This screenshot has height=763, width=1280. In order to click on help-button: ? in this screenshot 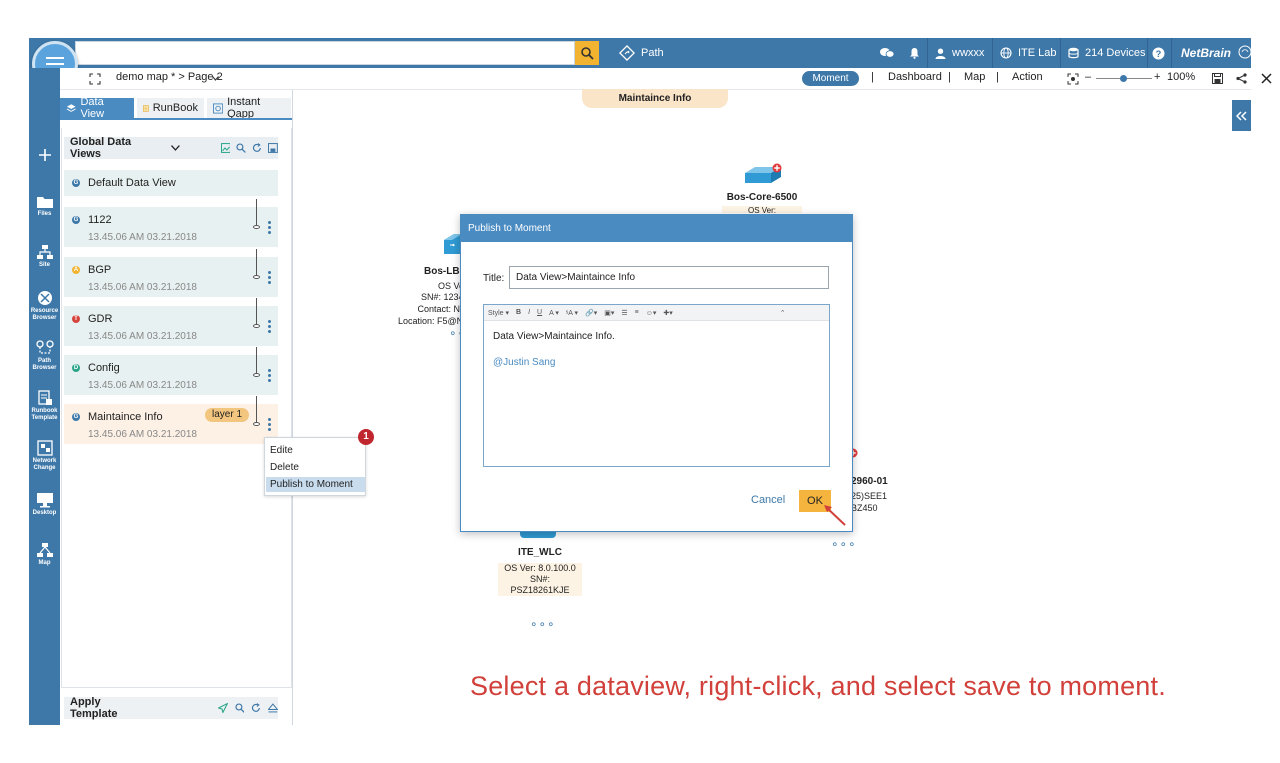, I will do `click(1158, 53)`.